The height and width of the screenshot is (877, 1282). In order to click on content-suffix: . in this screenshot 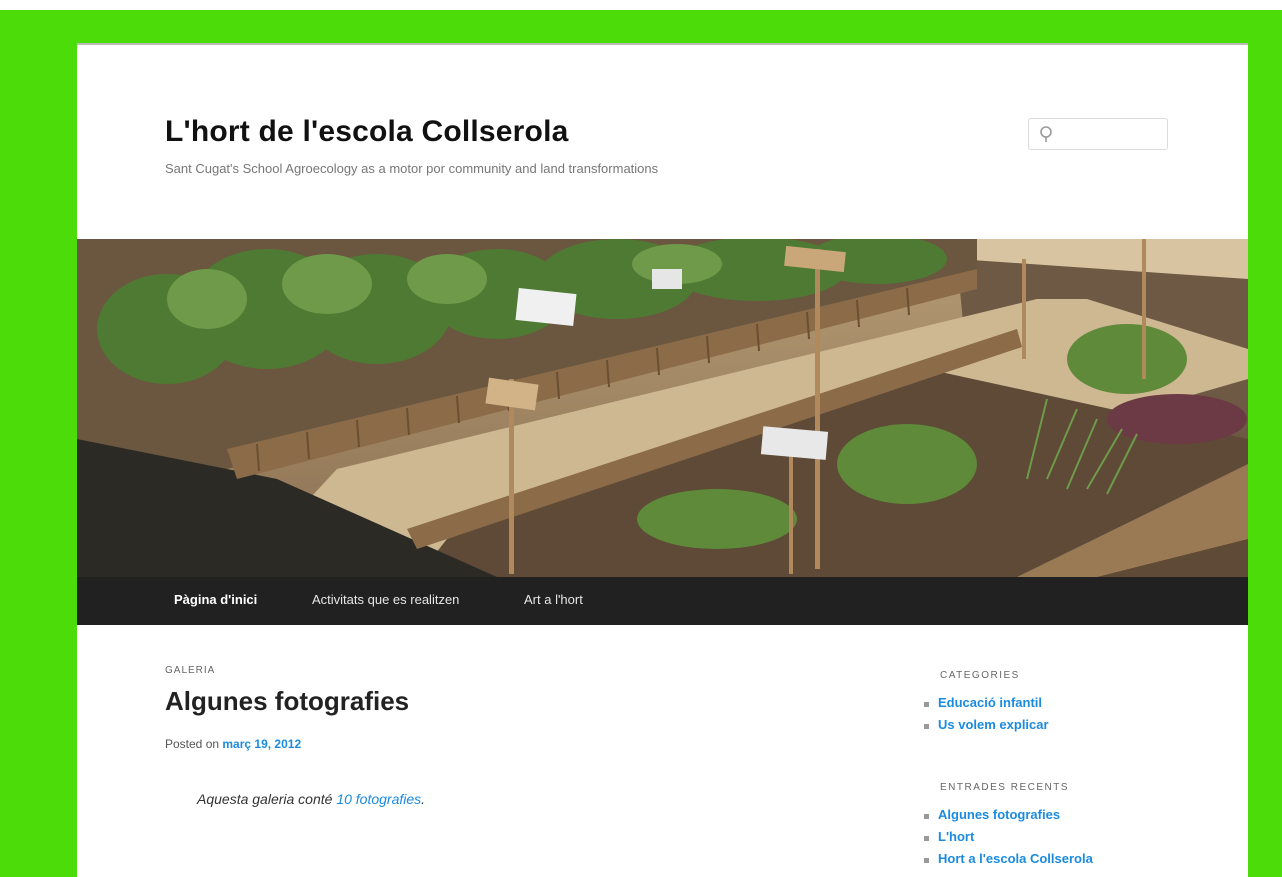, I will do `click(423, 799)`.